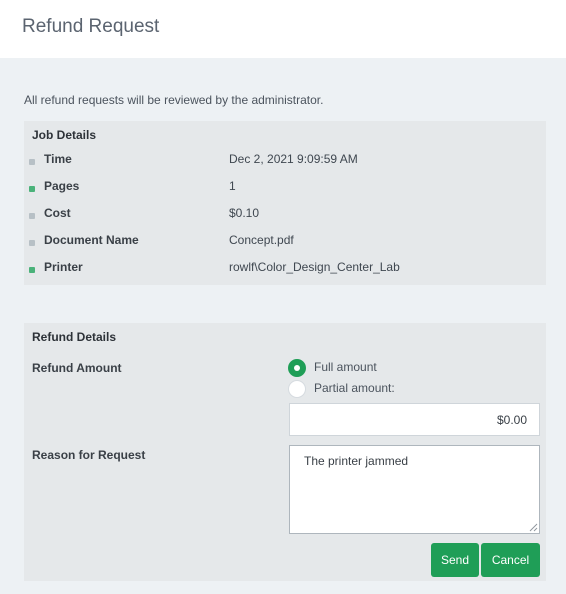  I want to click on document-icon, so click(32, 243).